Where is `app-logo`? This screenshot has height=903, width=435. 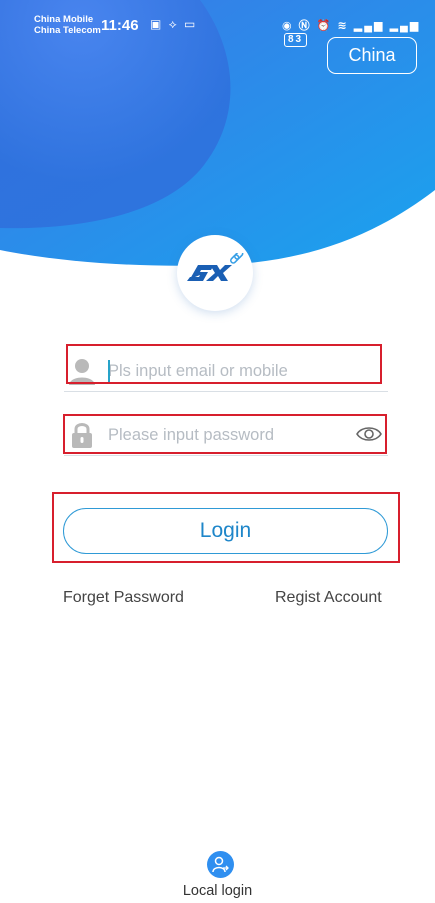
app-logo is located at coordinates (215, 273).